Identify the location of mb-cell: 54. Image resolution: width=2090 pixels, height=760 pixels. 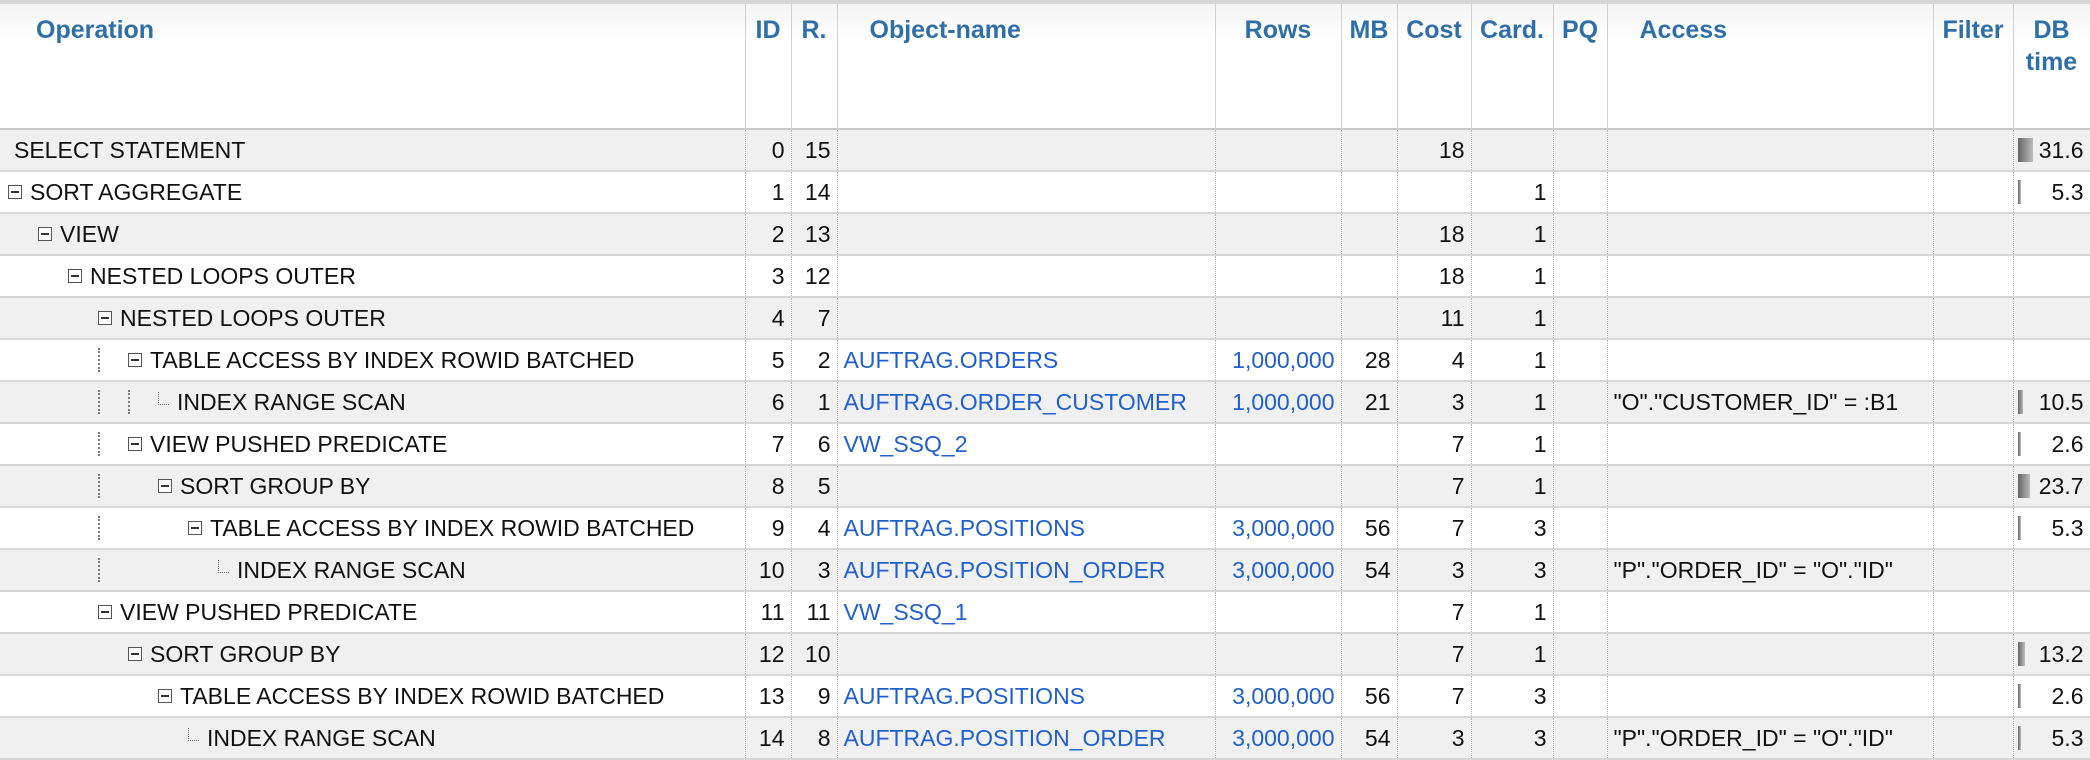
(1369, 570).